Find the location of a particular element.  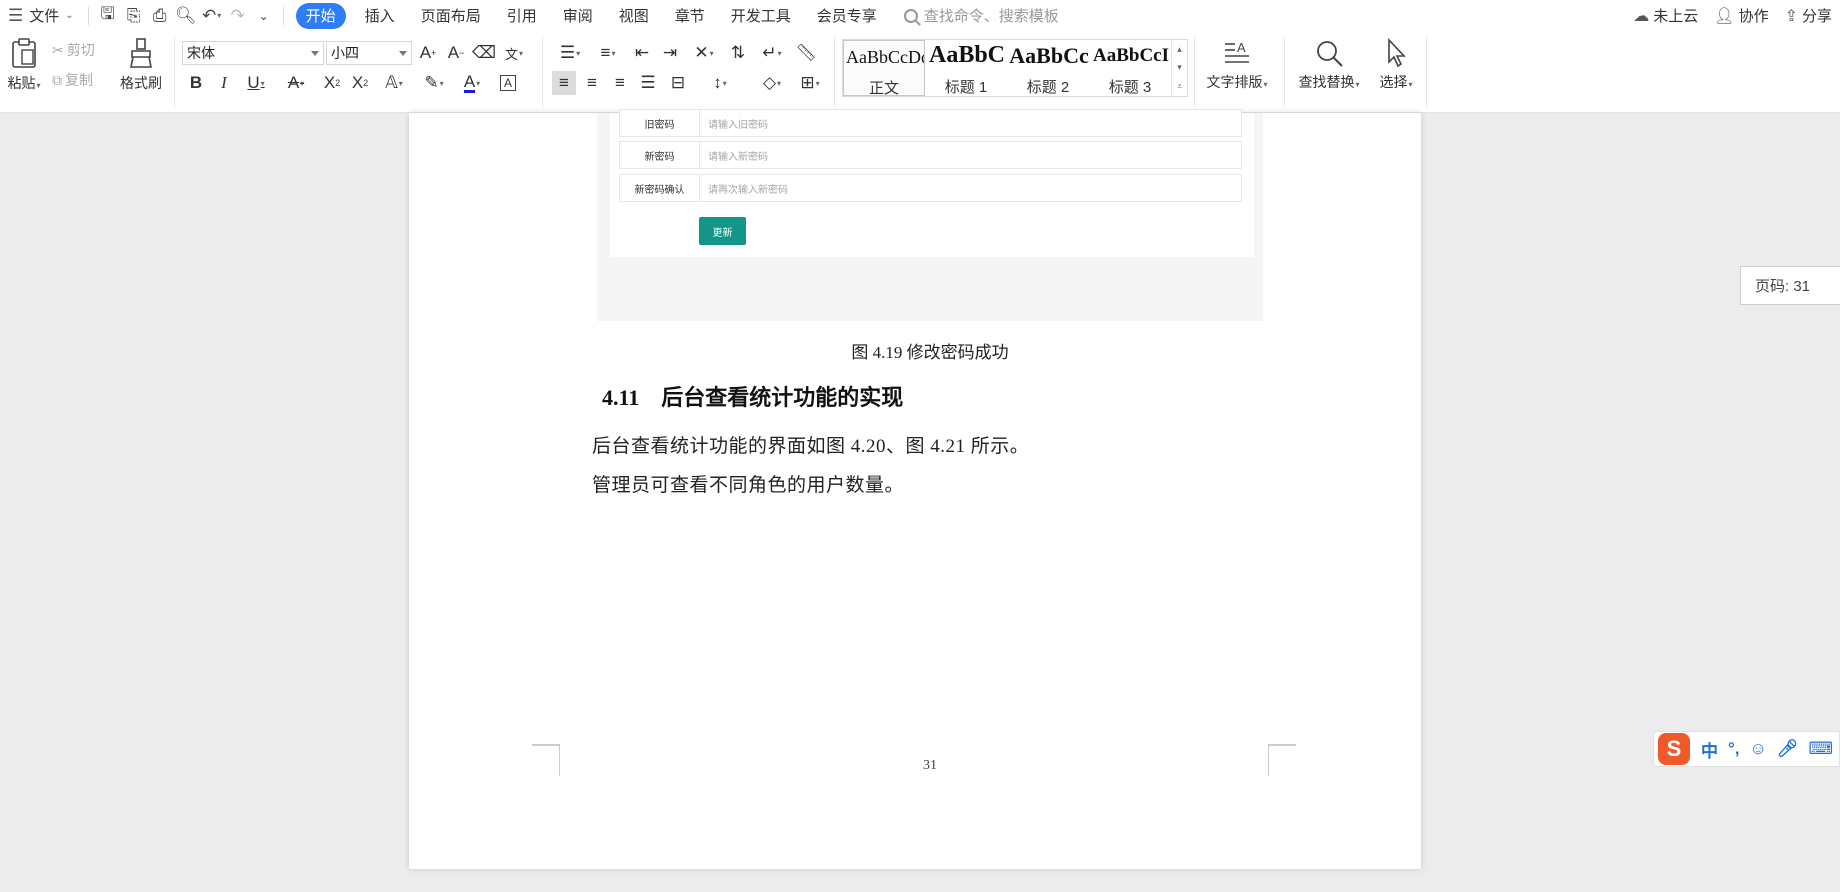

sogou-logo-icon: S is located at coordinates (1674, 749).